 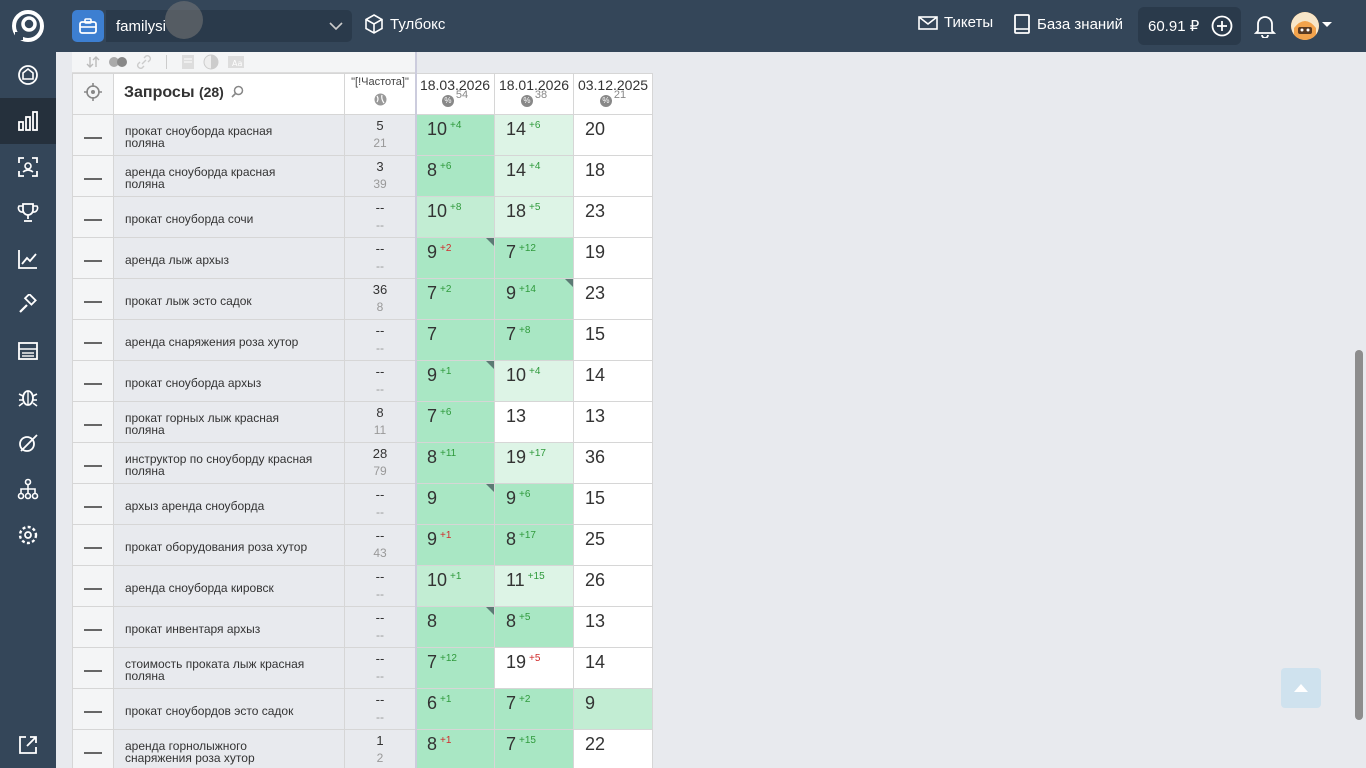 I want to click on toggle-icon, so click(x=118, y=62).